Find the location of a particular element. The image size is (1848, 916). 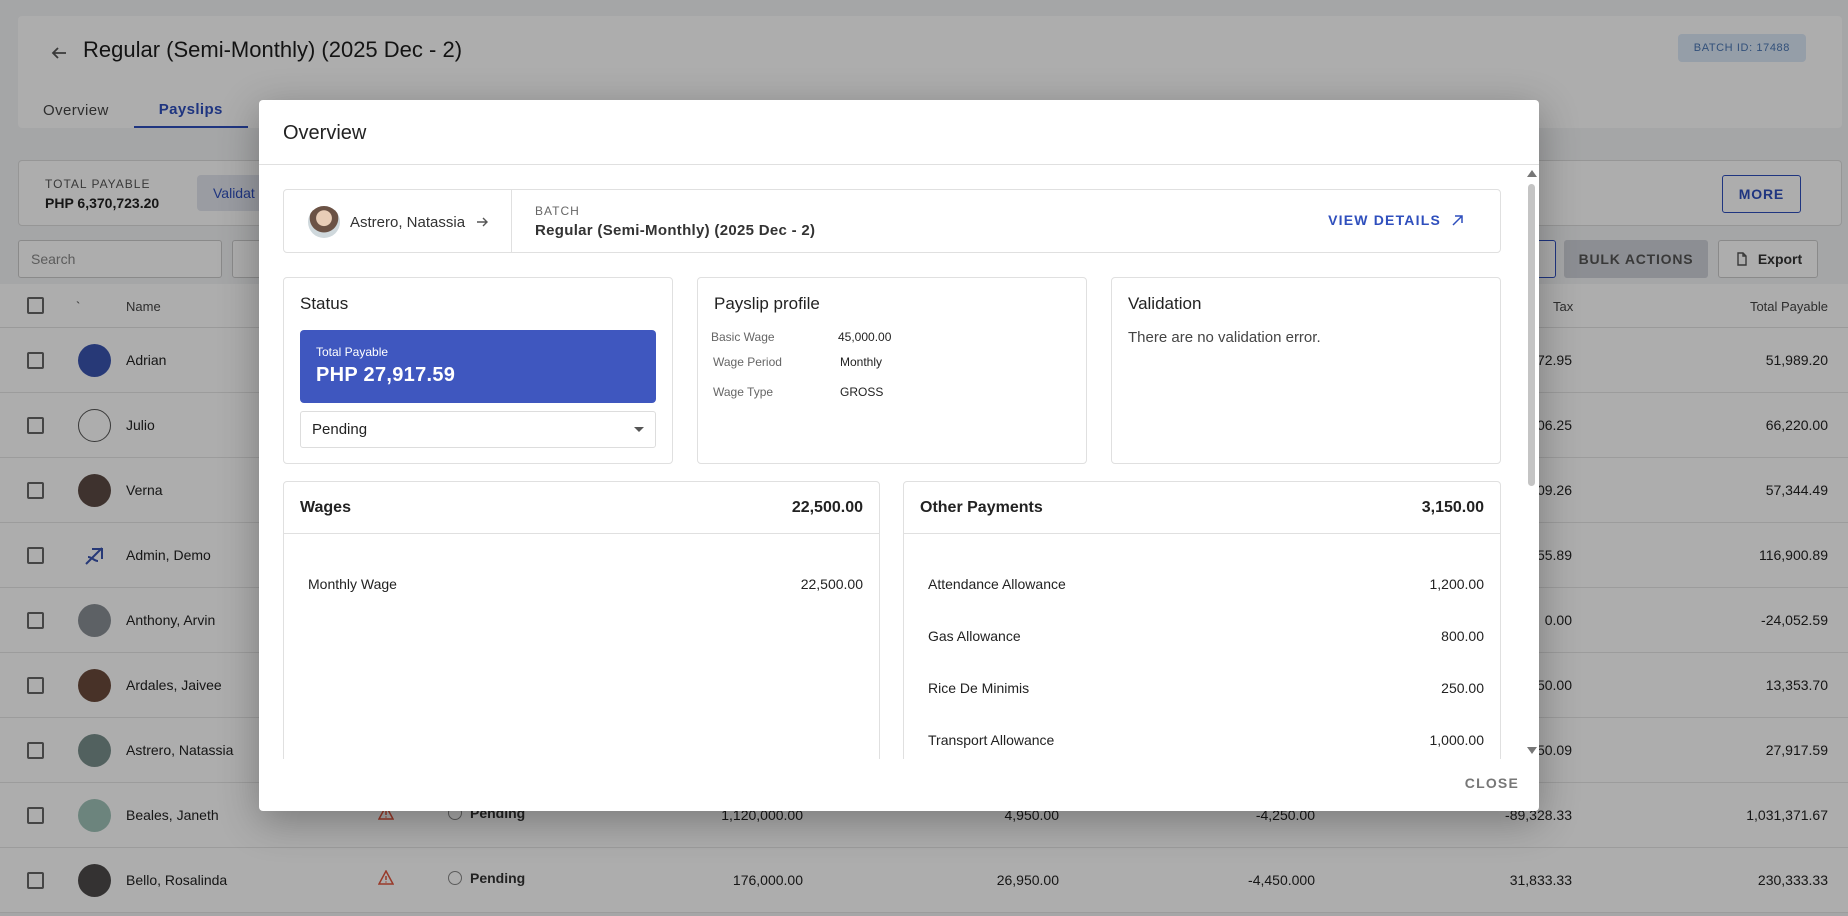

payment-line-item: Attendance Allowance 1,200.00 is located at coordinates (1206, 584).